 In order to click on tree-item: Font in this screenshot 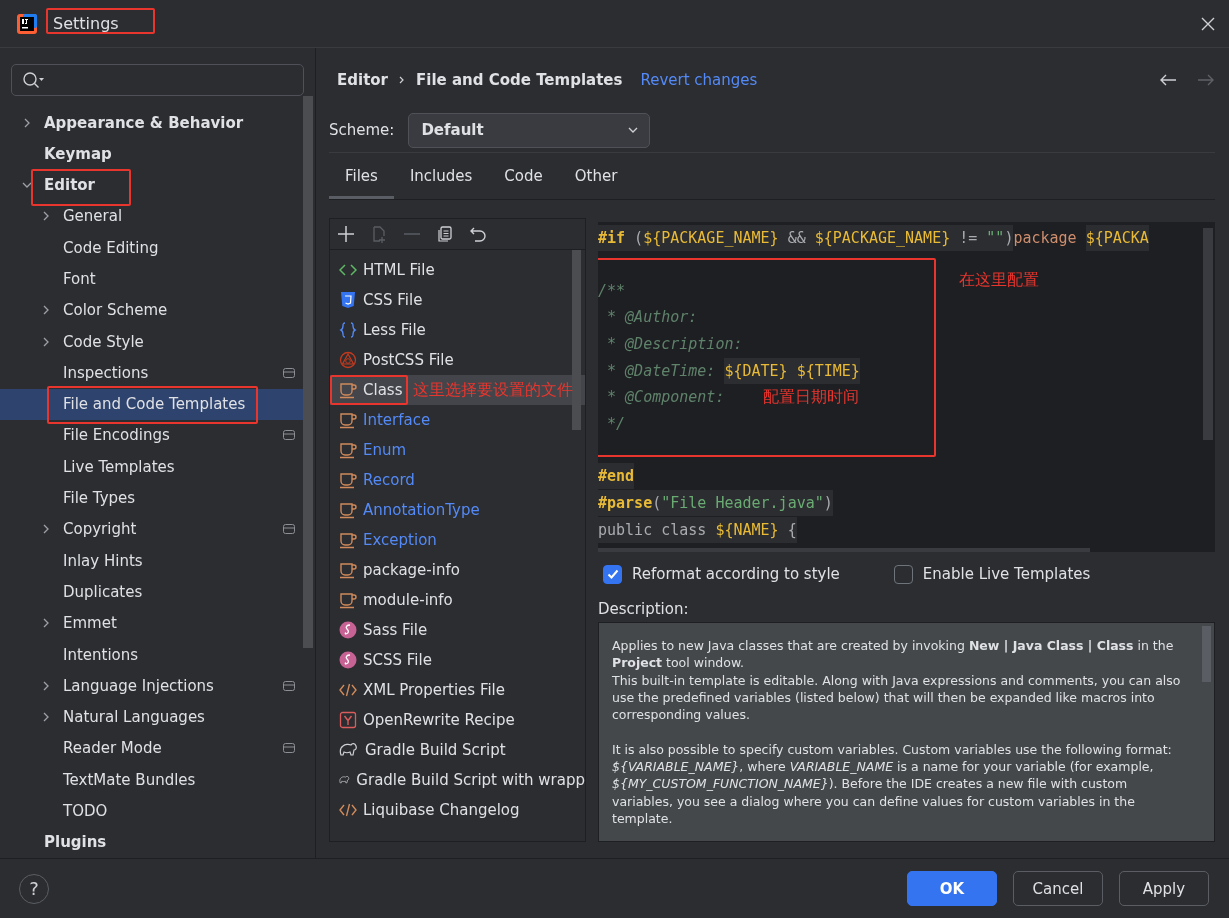, I will do `click(151, 279)`.